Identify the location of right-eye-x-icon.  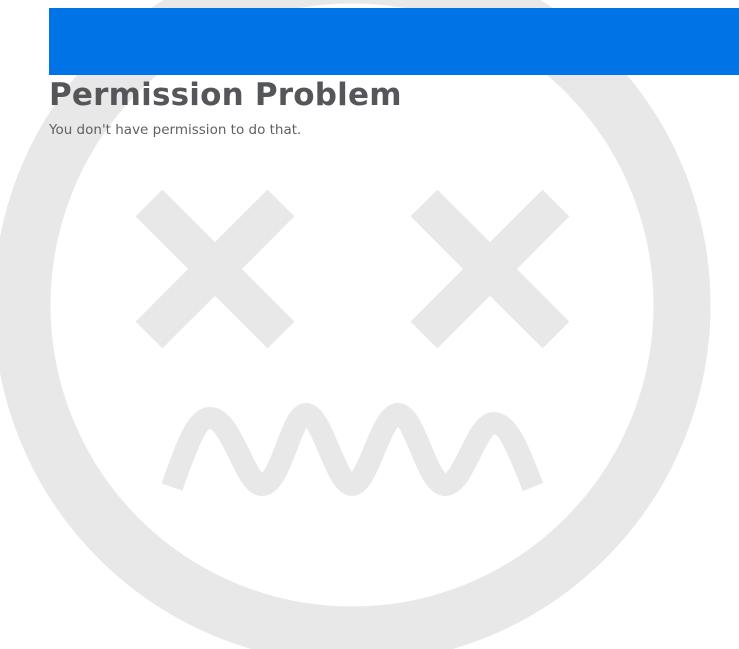
(490, 269).